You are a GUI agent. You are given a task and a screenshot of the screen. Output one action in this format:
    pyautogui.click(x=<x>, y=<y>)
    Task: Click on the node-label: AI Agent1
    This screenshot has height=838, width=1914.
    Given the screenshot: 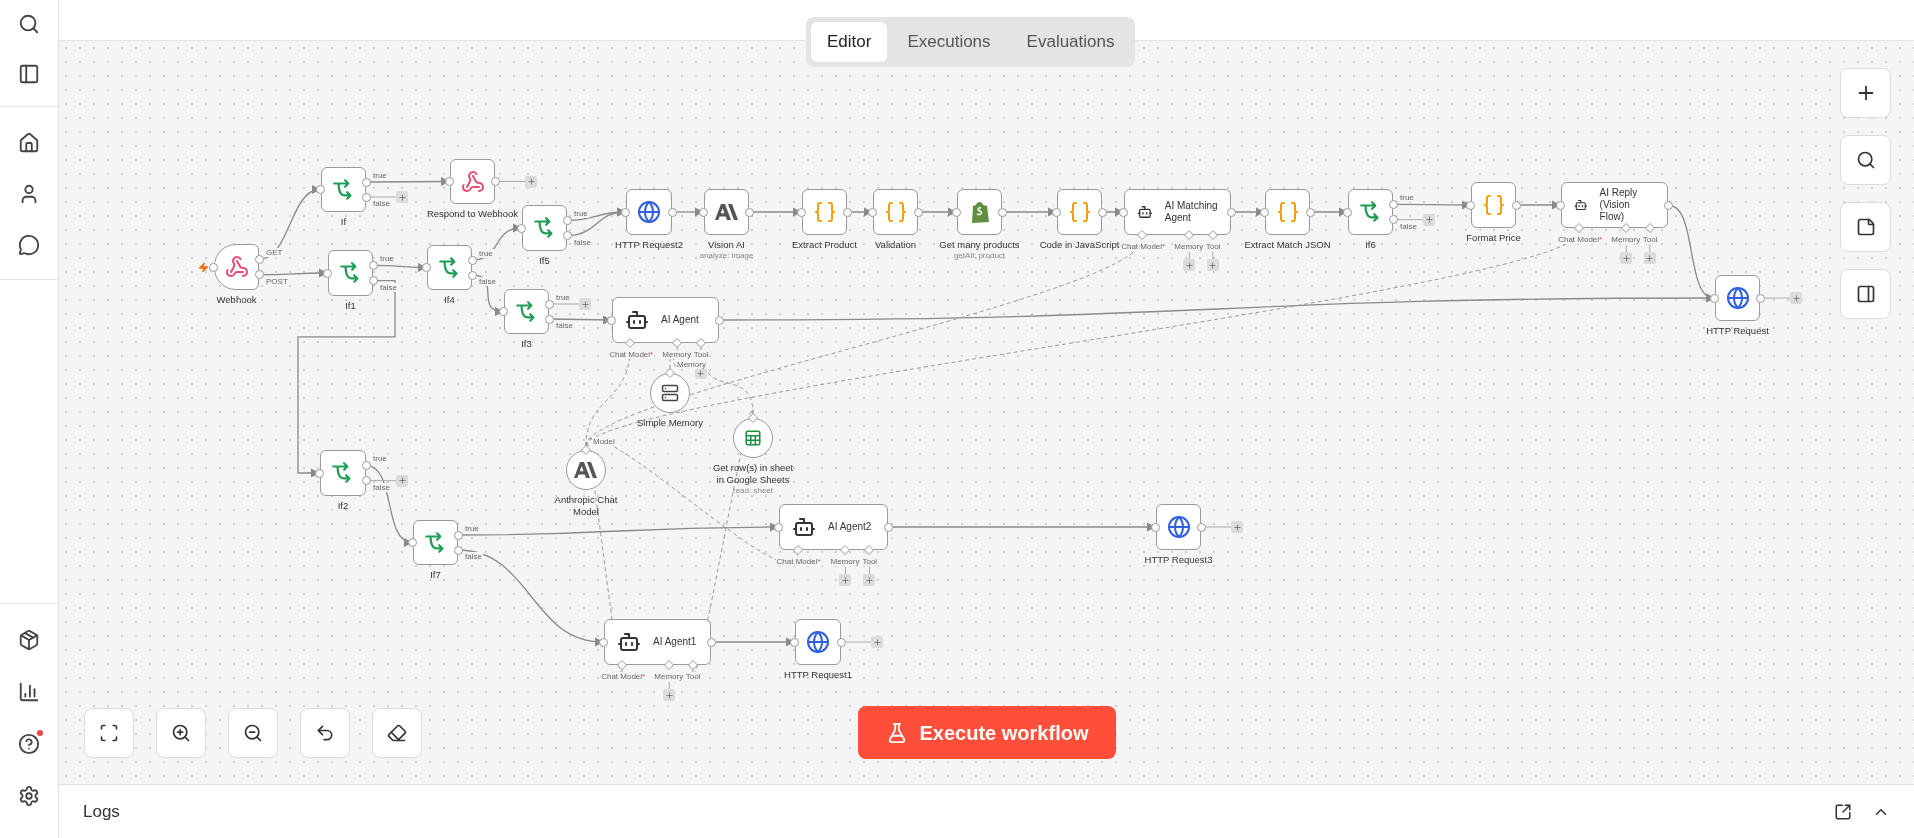 What is the action you would take?
    pyautogui.click(x=675, y=642)
    